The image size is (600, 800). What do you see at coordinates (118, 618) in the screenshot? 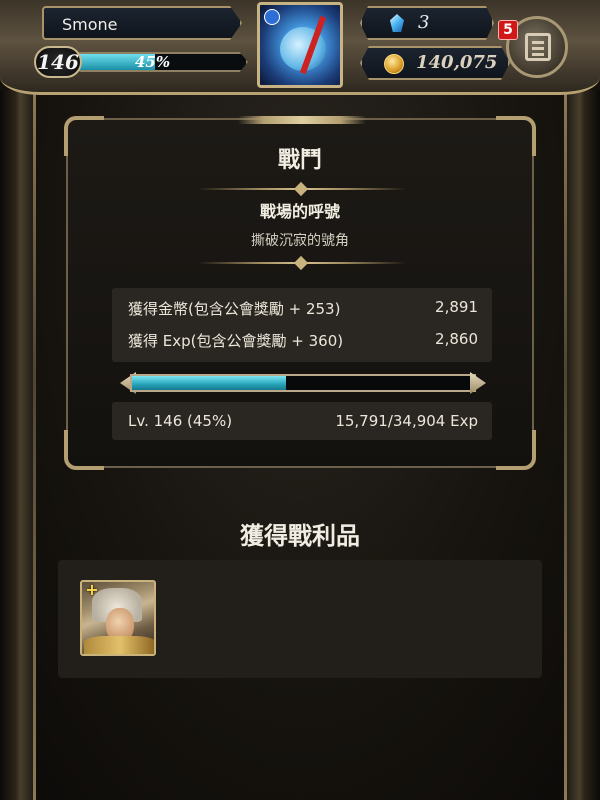
I see `loot-item-card: +` at bounding box center [118, 618].